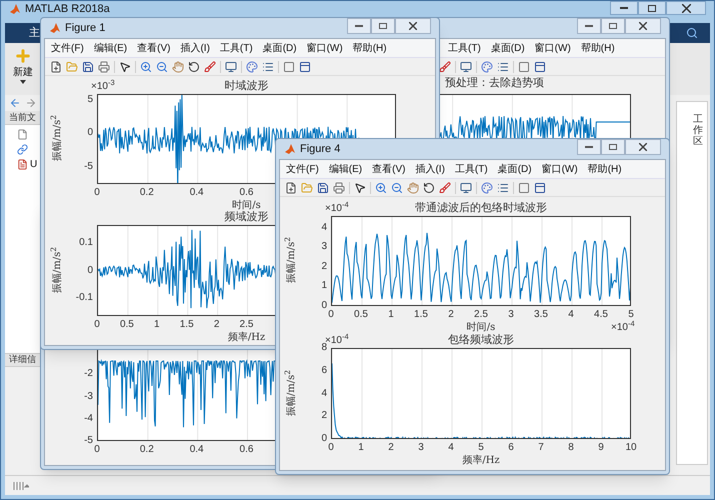 Image resolution: width=715 pixels, height=500 pixels. Describe the element at coordinates (451, 448) in the screenshot. I see `tick-label: 4` at that location.